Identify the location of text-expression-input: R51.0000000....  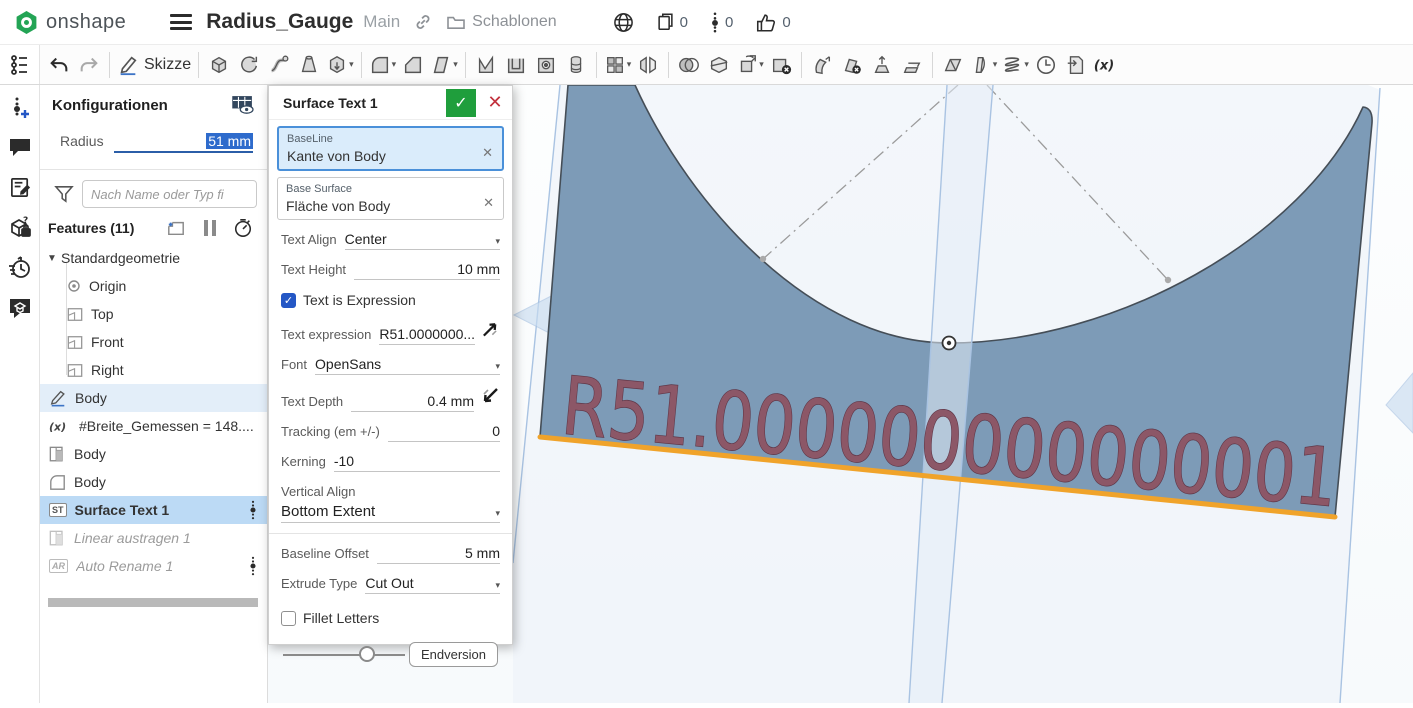
(427, 335).